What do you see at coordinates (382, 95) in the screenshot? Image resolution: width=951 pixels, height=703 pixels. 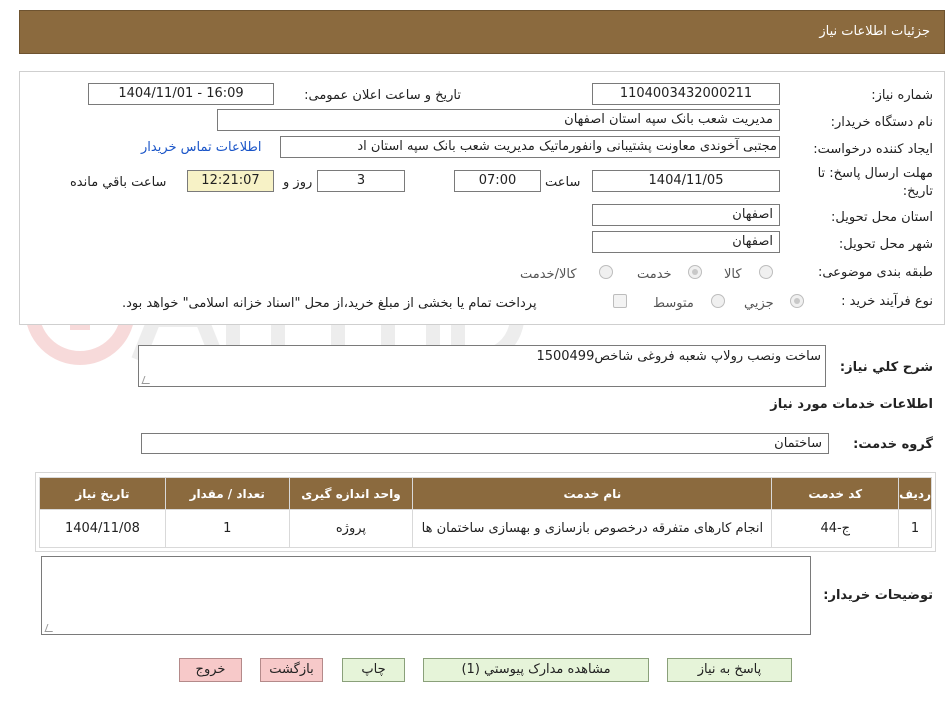 I see `announce-label: تاریخ و ساعت اعلان عمومی:` at bounding box center [382, 95].